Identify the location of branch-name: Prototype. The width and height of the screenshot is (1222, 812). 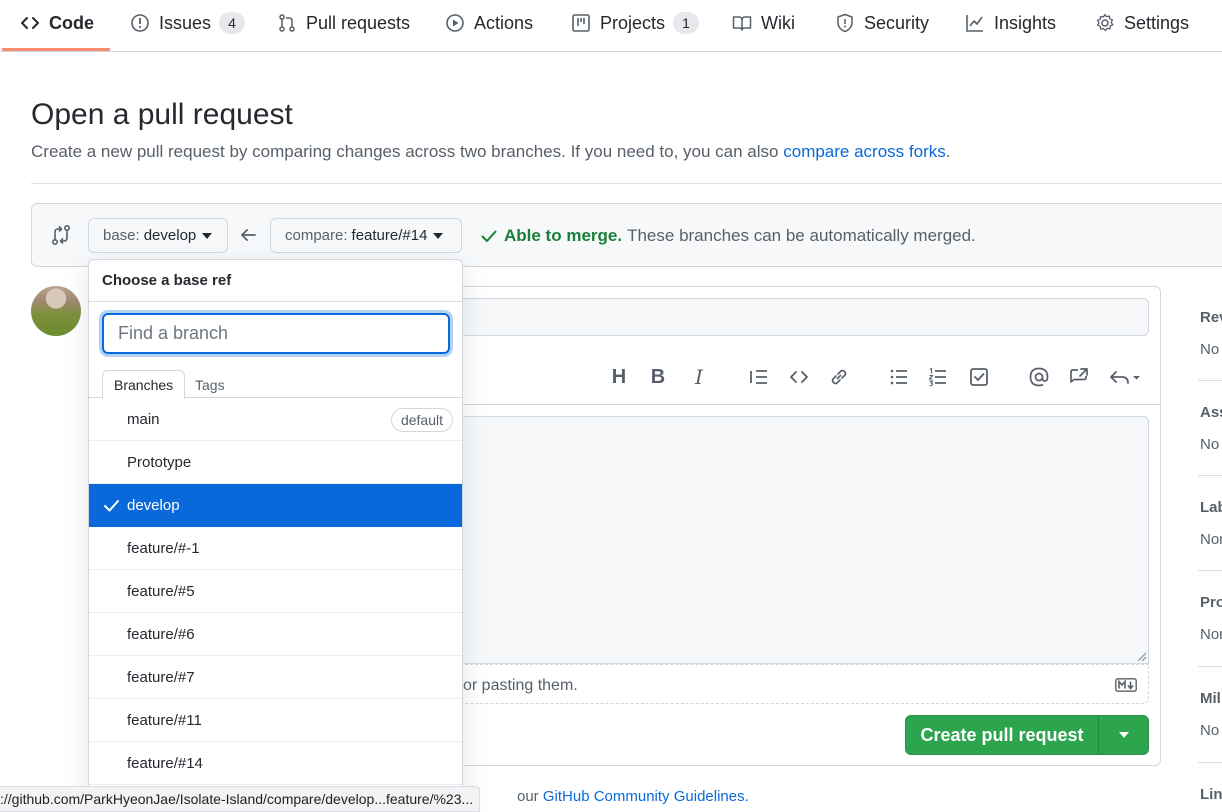
(159, 462).